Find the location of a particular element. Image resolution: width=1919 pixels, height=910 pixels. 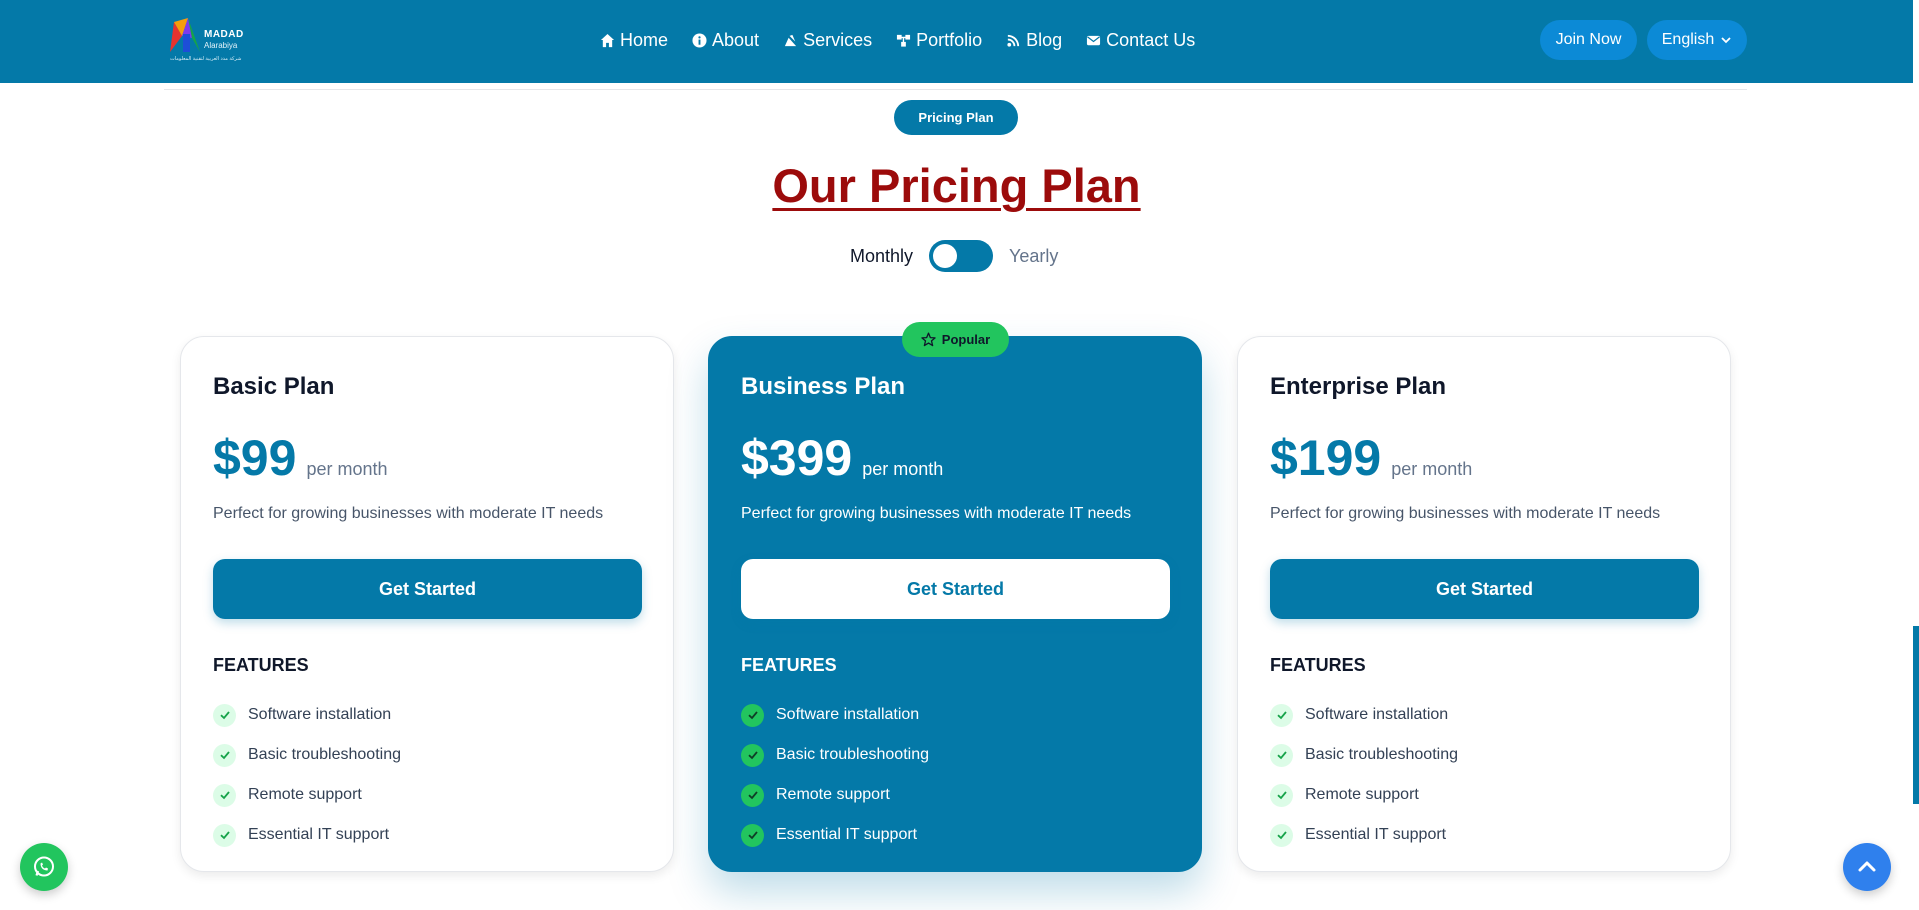

logo-subname: Alarabiya is located at coordinates (221, 45).